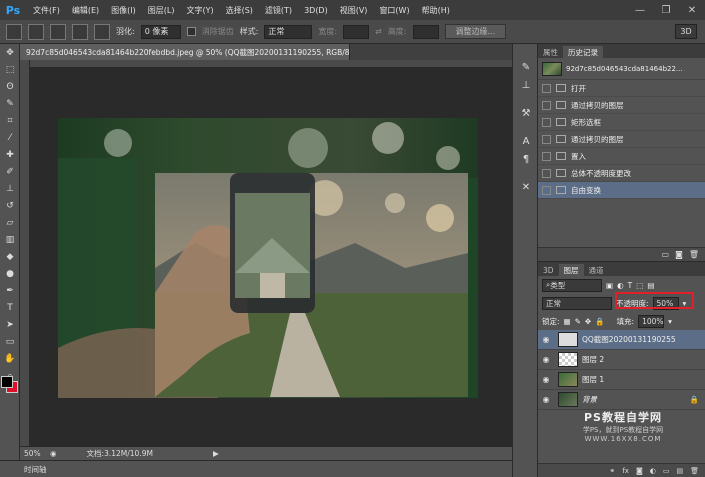 This screenshot has height=477, width=705. Describe the element at coordinates (630, 285) in the screenshot. I see `filter-type-icon: T` at that location.